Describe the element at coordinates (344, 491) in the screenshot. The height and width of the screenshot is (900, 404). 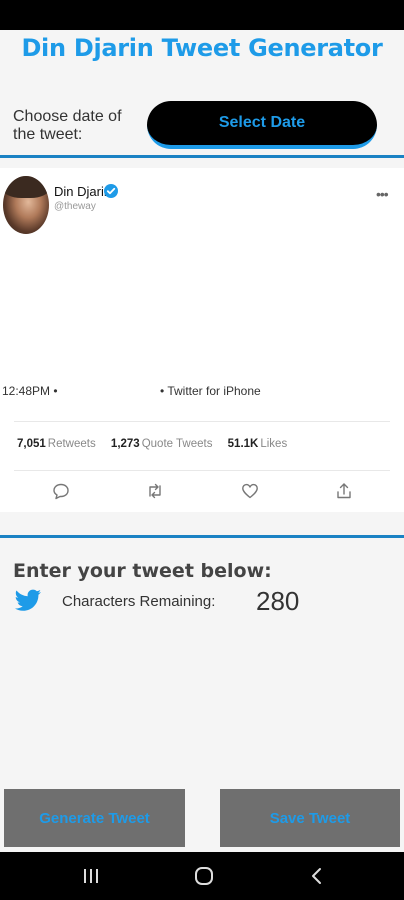
I see `share-icon` at that location.